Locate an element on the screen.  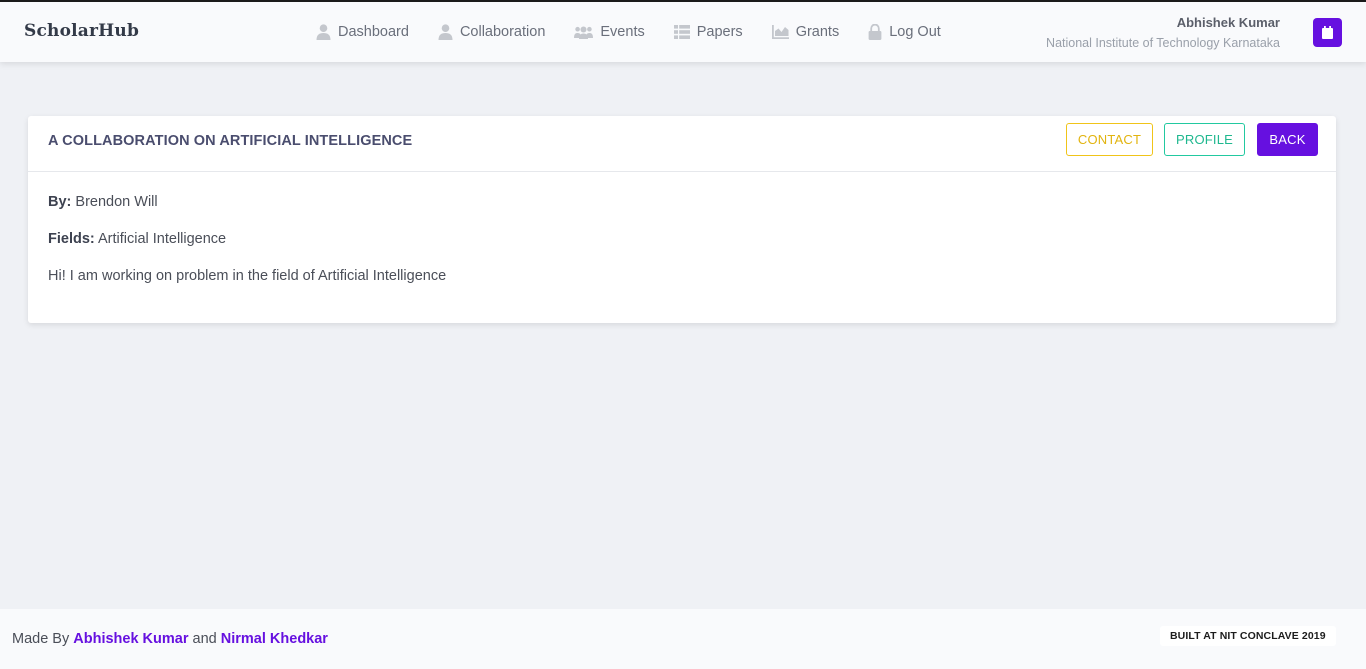
author-label: By: is located at coordinates (60, 202).